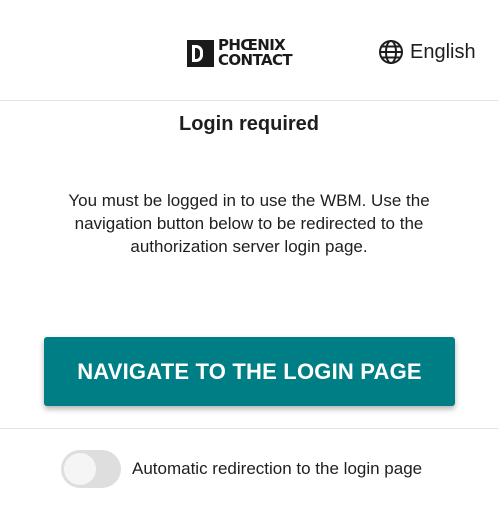 The image size is (498, 511). I want to click on divider, so click(249, 428).